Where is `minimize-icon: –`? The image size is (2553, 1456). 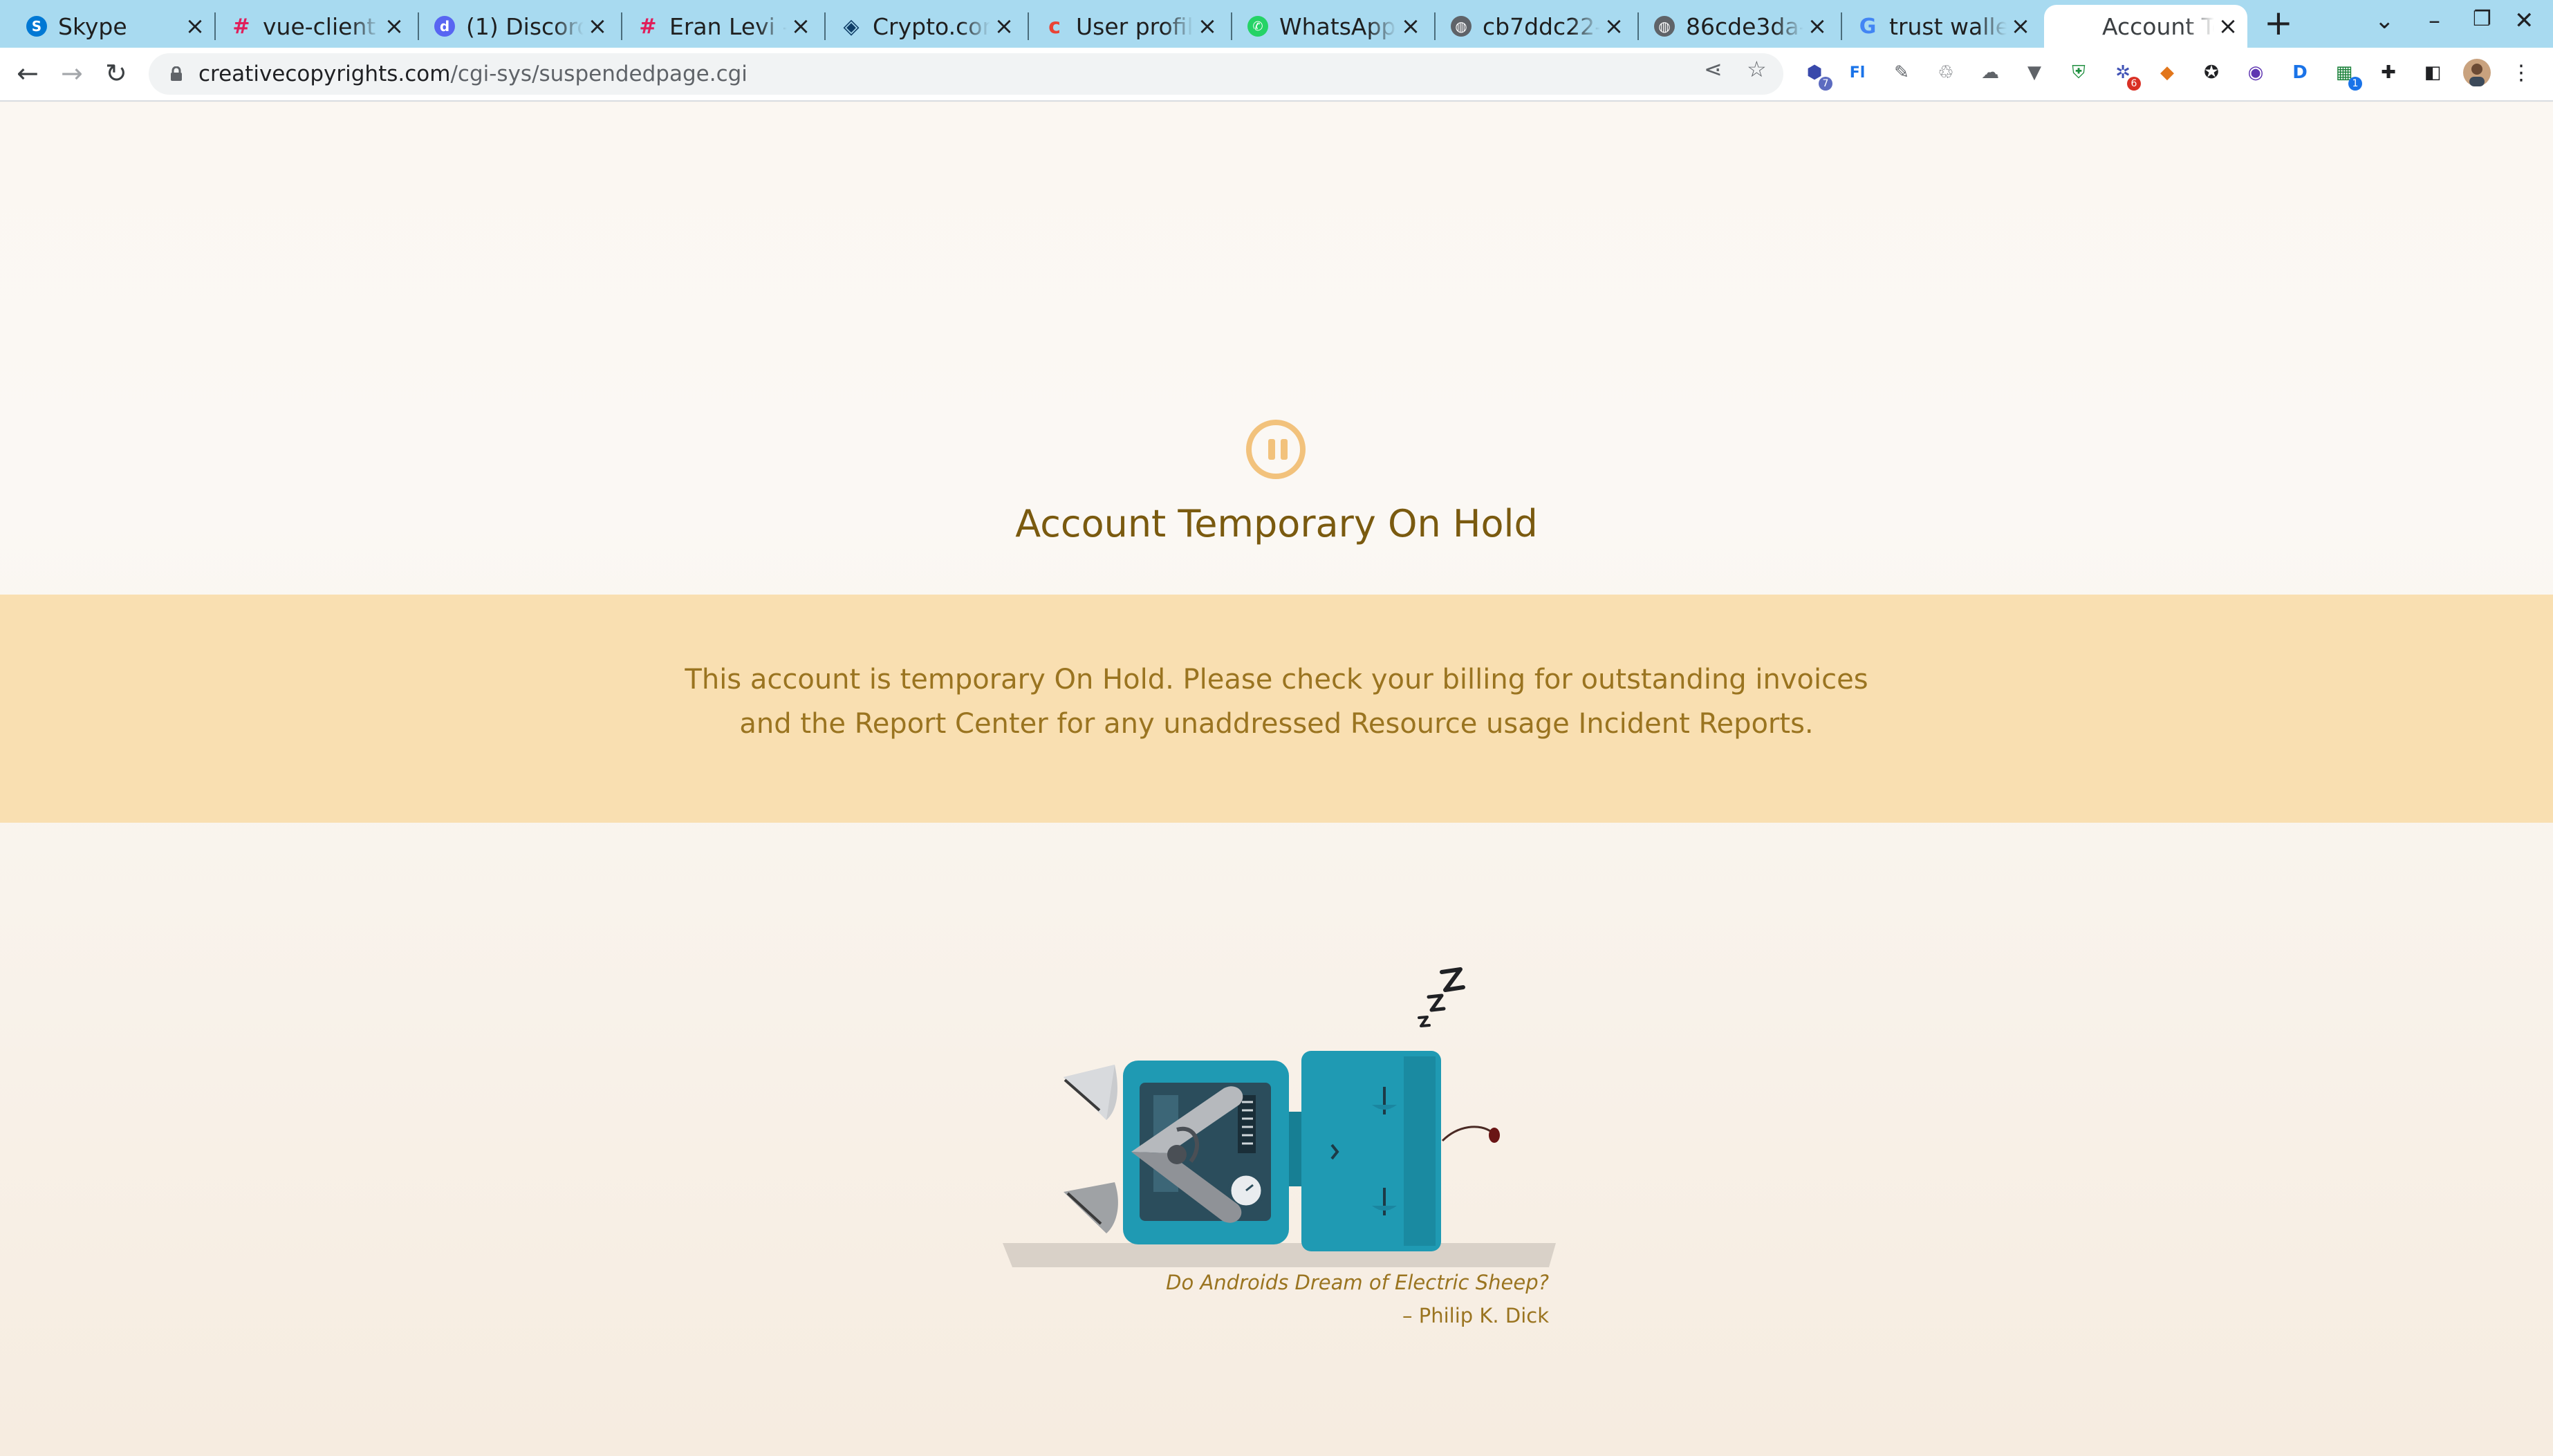 minimize-icon: – is located at coordinates (2434, 21).